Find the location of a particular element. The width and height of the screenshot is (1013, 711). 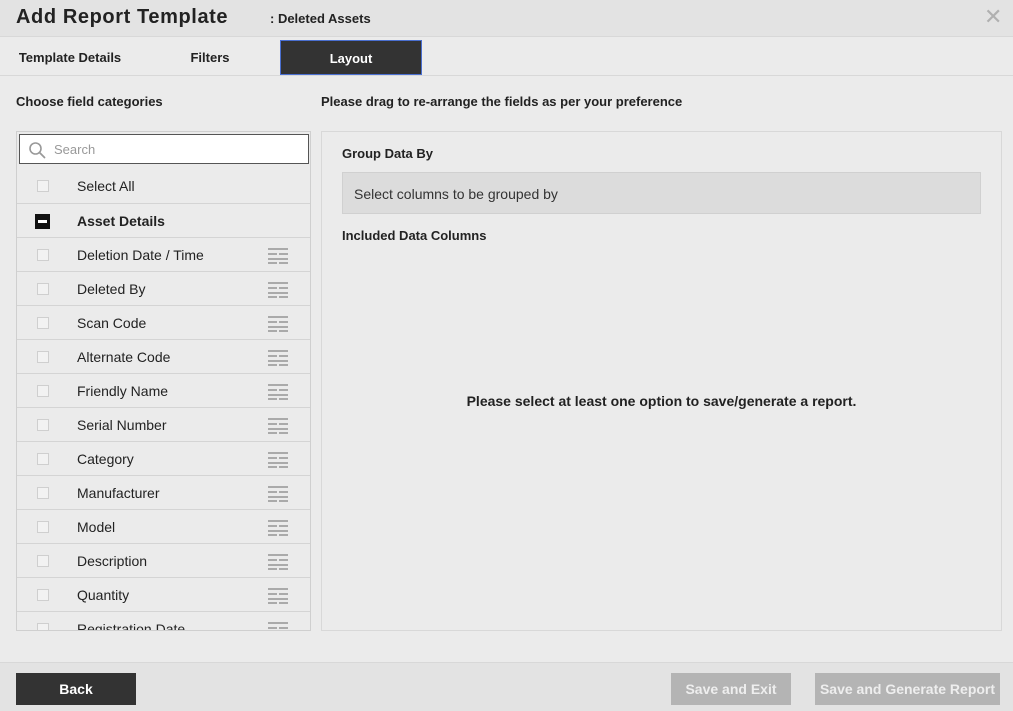

tab-bar: Template Details Filters Layout is located at coordinates (506, 56).